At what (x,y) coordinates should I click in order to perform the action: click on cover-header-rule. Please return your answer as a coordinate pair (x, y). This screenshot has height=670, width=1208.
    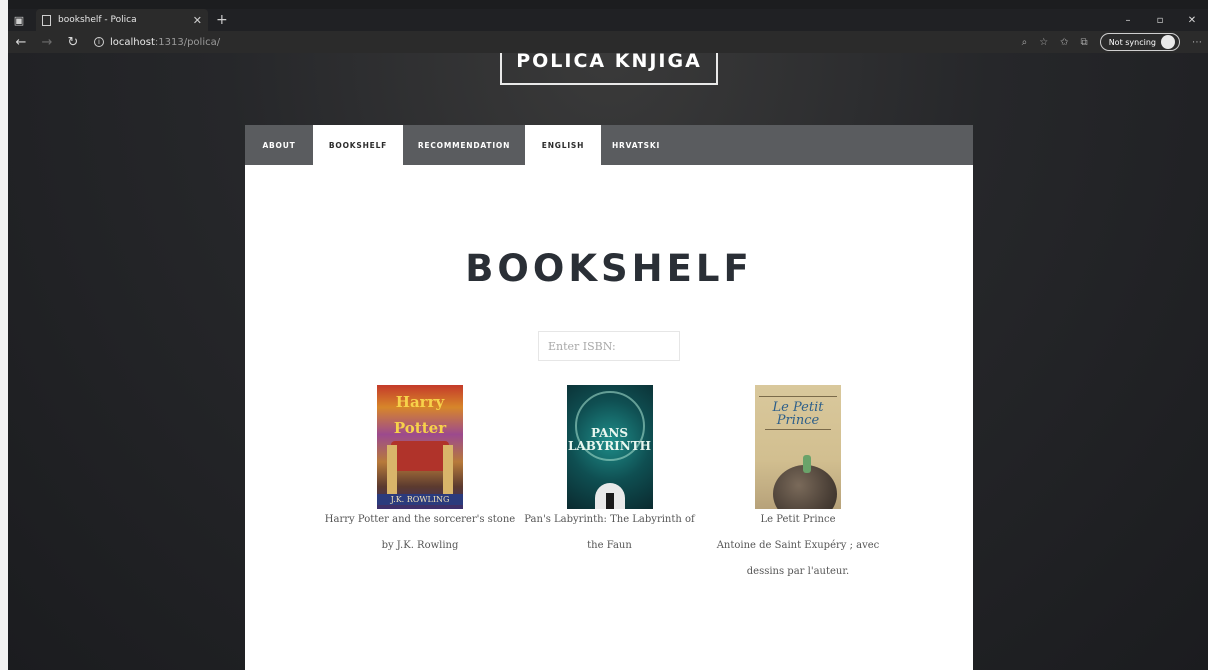
    Looking at the image, I should click on (798, 392).